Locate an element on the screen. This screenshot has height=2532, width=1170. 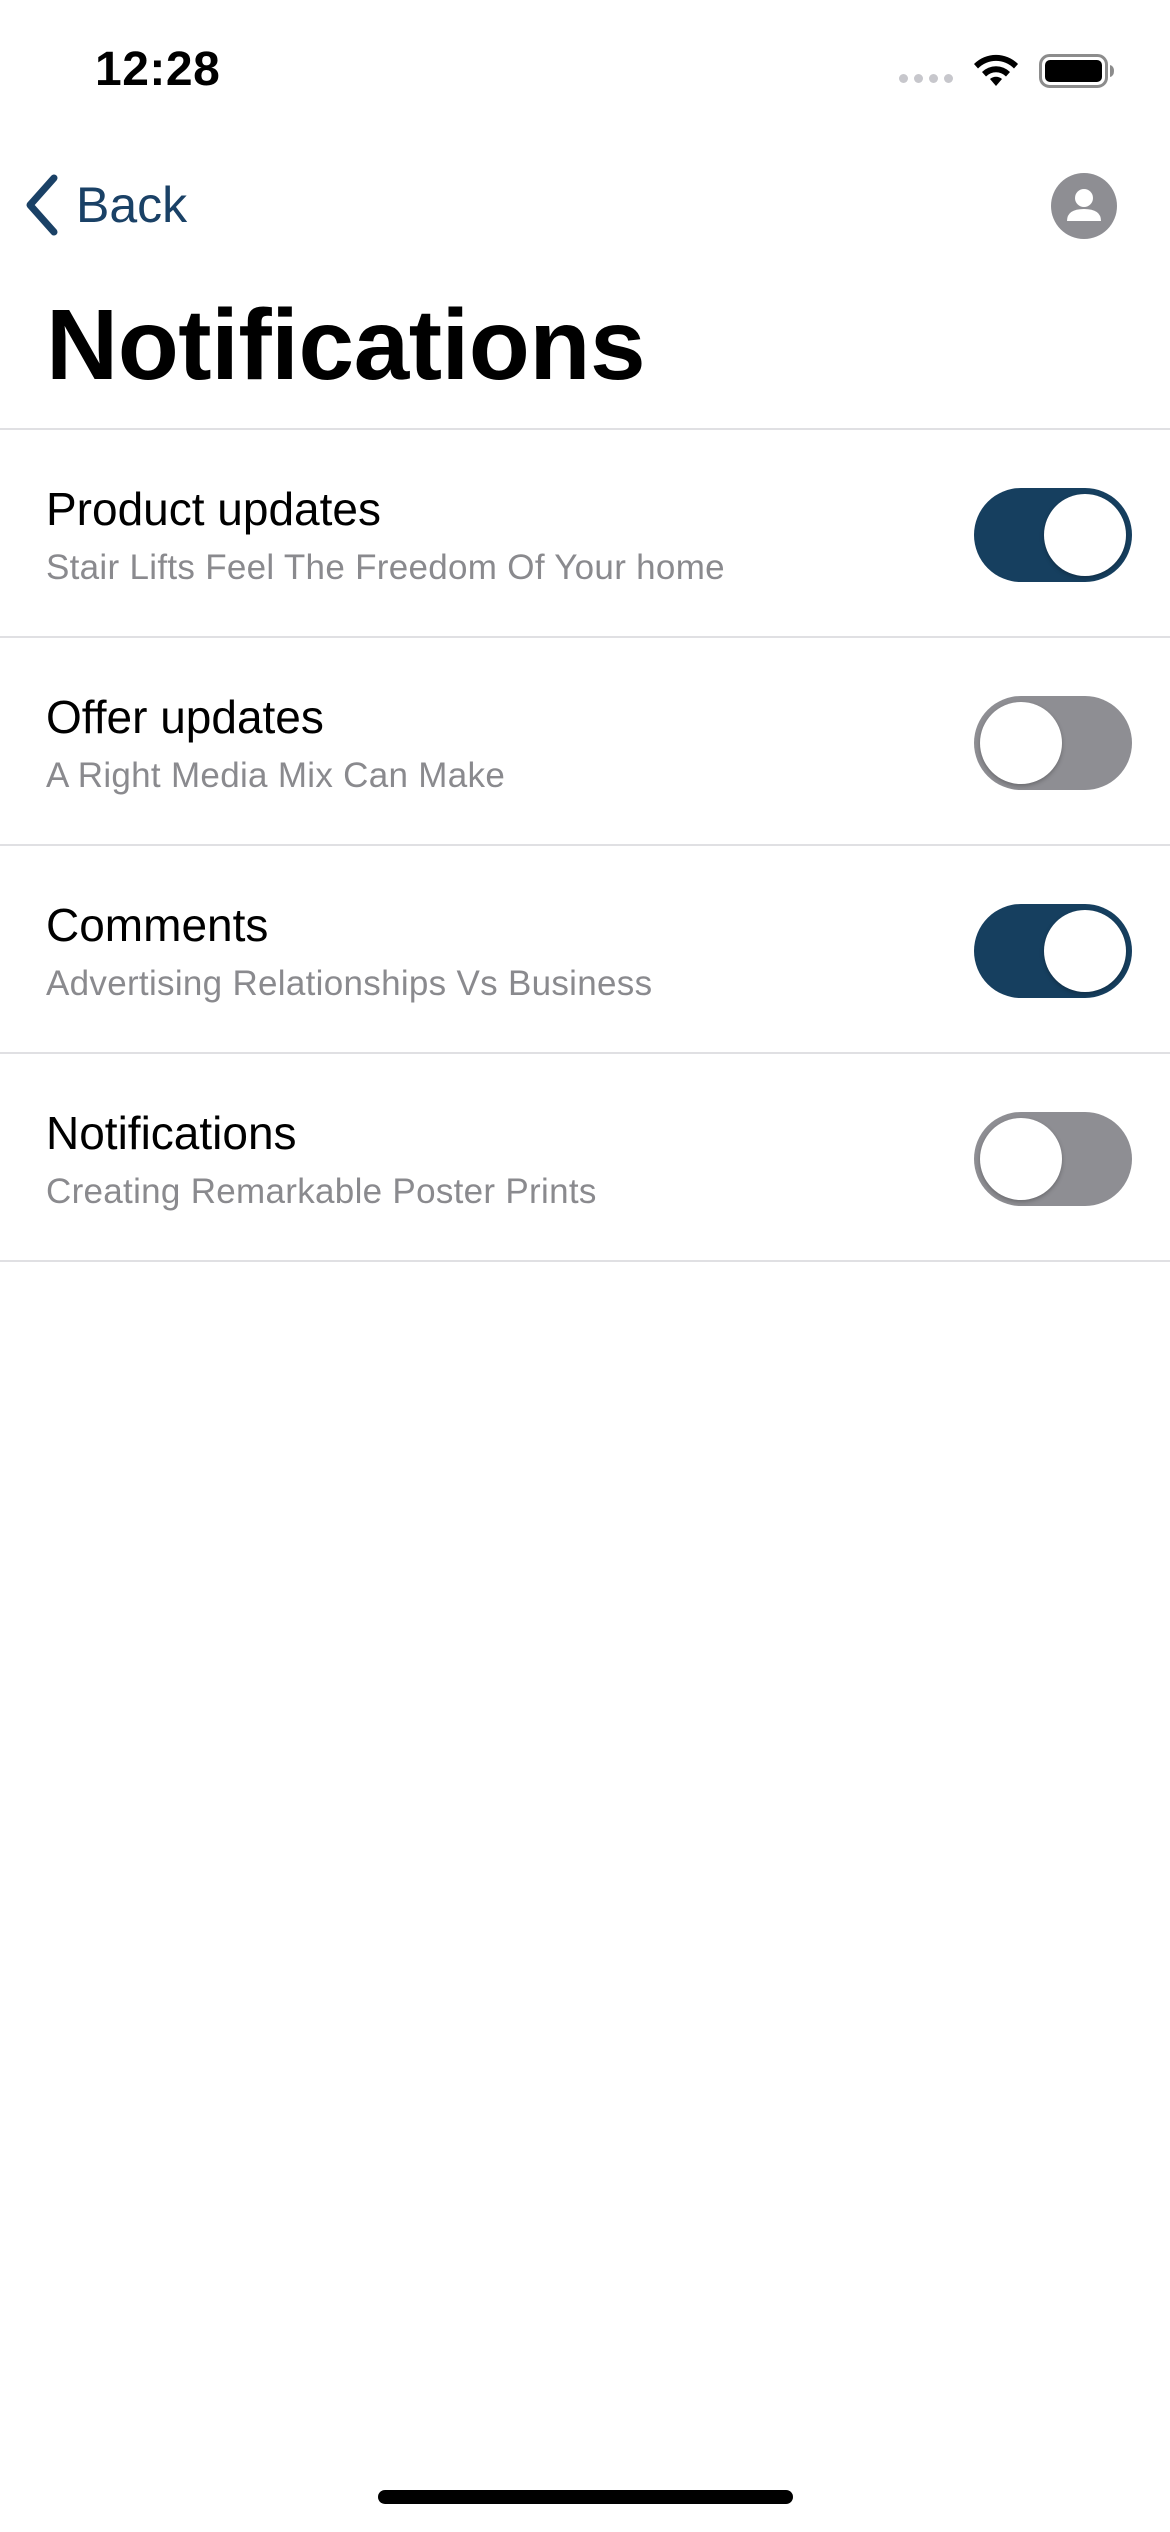
product-updates-toggle is located at coordinates (1053, 535).